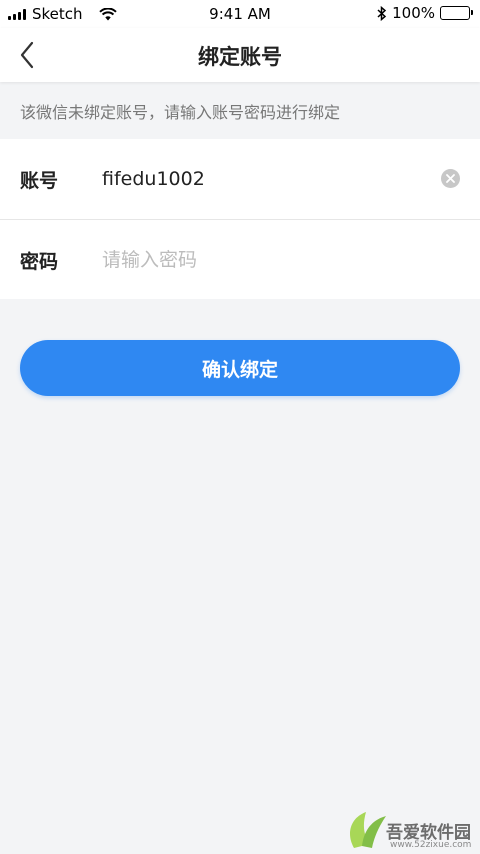 This screenshot has height=854, width=480. Describe the element at coordinates (382, 13) in the screenshot. I see `bluetooth-icon` at that location.